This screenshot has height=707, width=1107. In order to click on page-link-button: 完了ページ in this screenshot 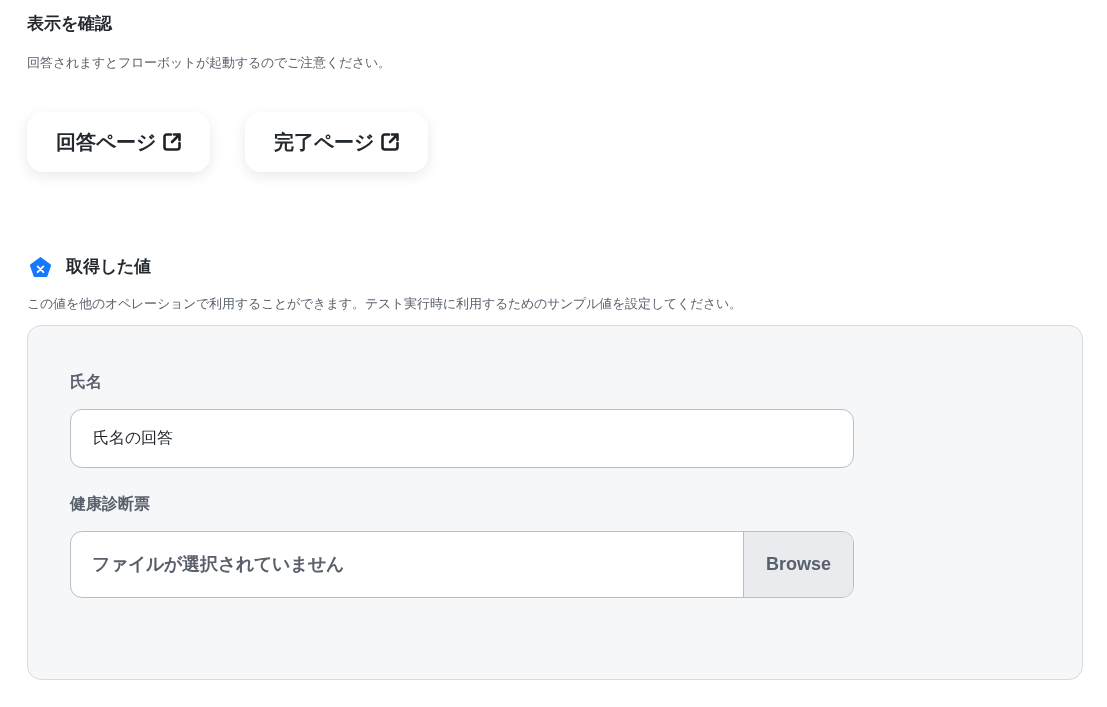, I will do `click(336, 142)`.